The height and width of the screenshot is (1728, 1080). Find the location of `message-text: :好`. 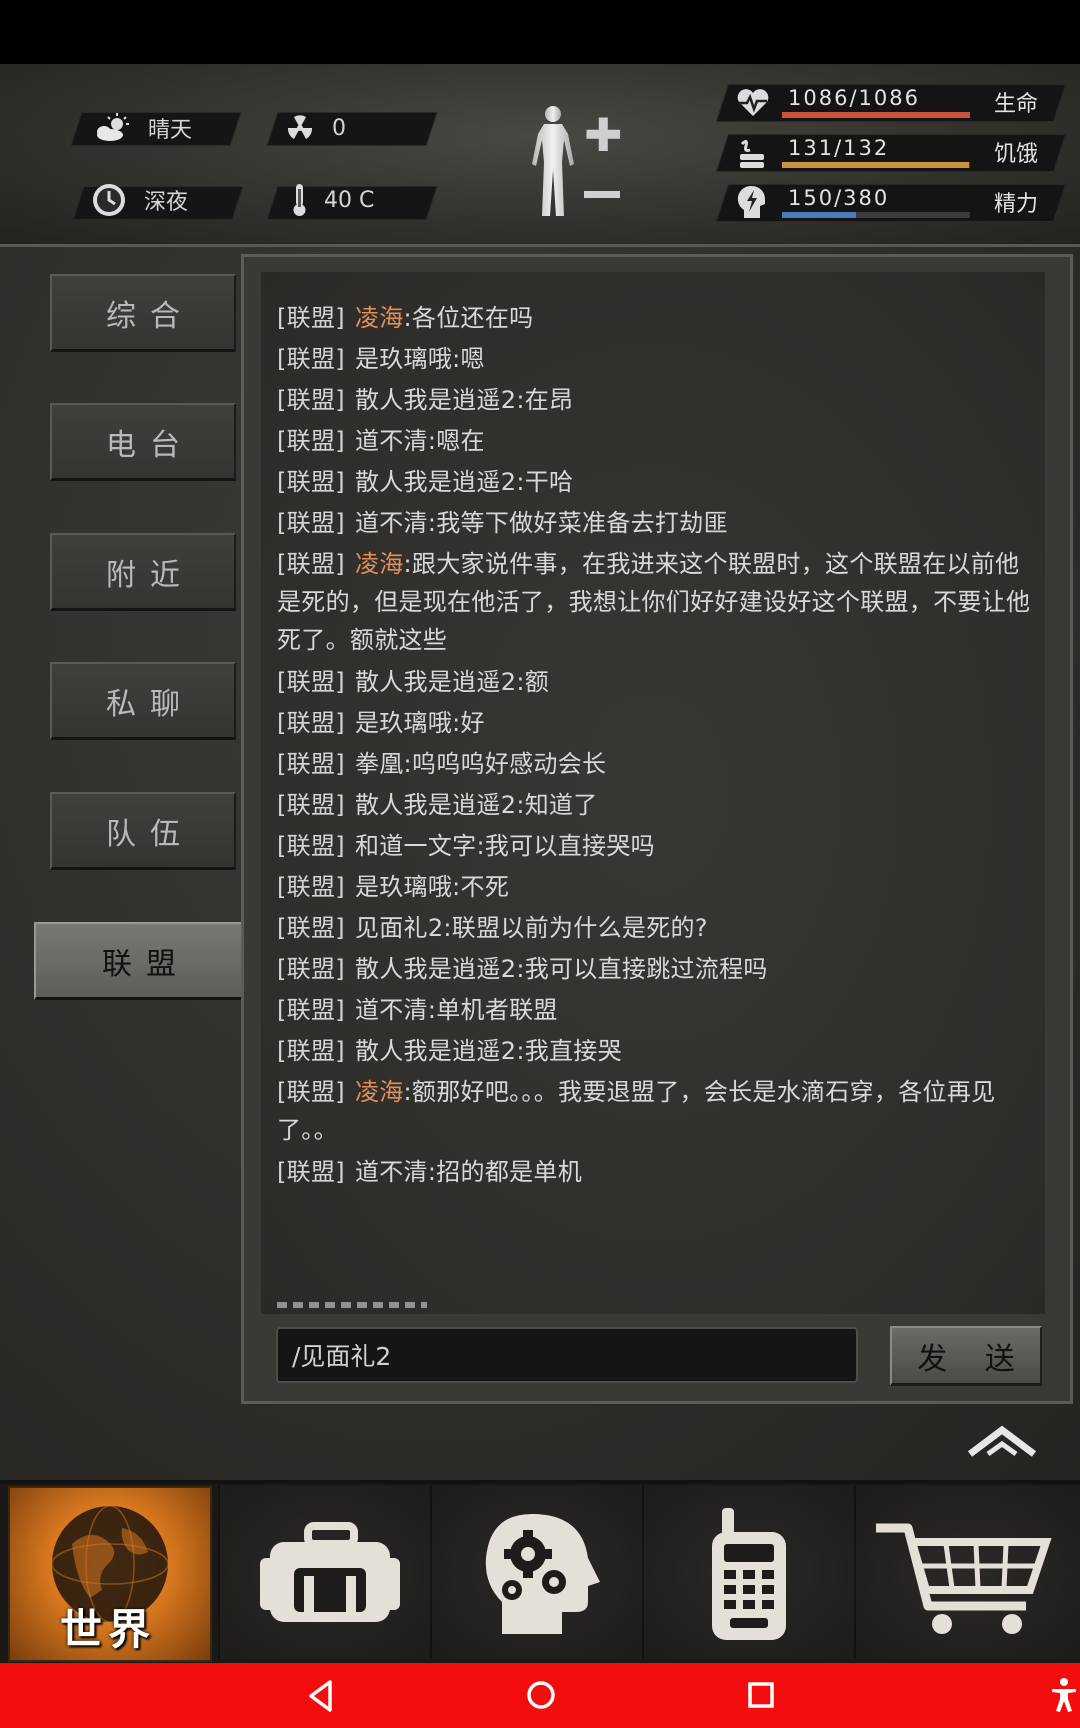

message-text: :好 is located at coordinates (468, 723).